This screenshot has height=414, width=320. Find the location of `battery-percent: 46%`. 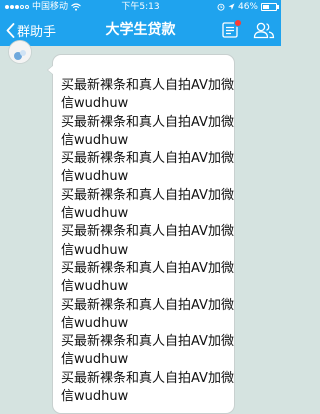

battery-percent: 46% is located at coordinates (247, 7).